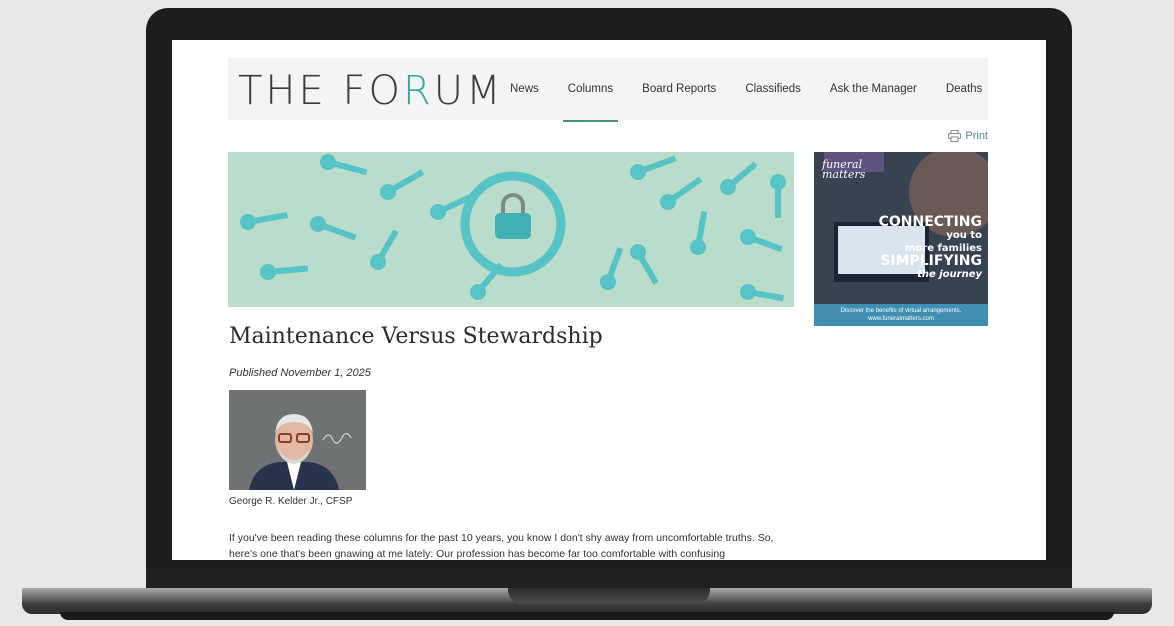 The width and height of the screenshot is (1174, 626). I want to click on hero-image, so click(511, 229).